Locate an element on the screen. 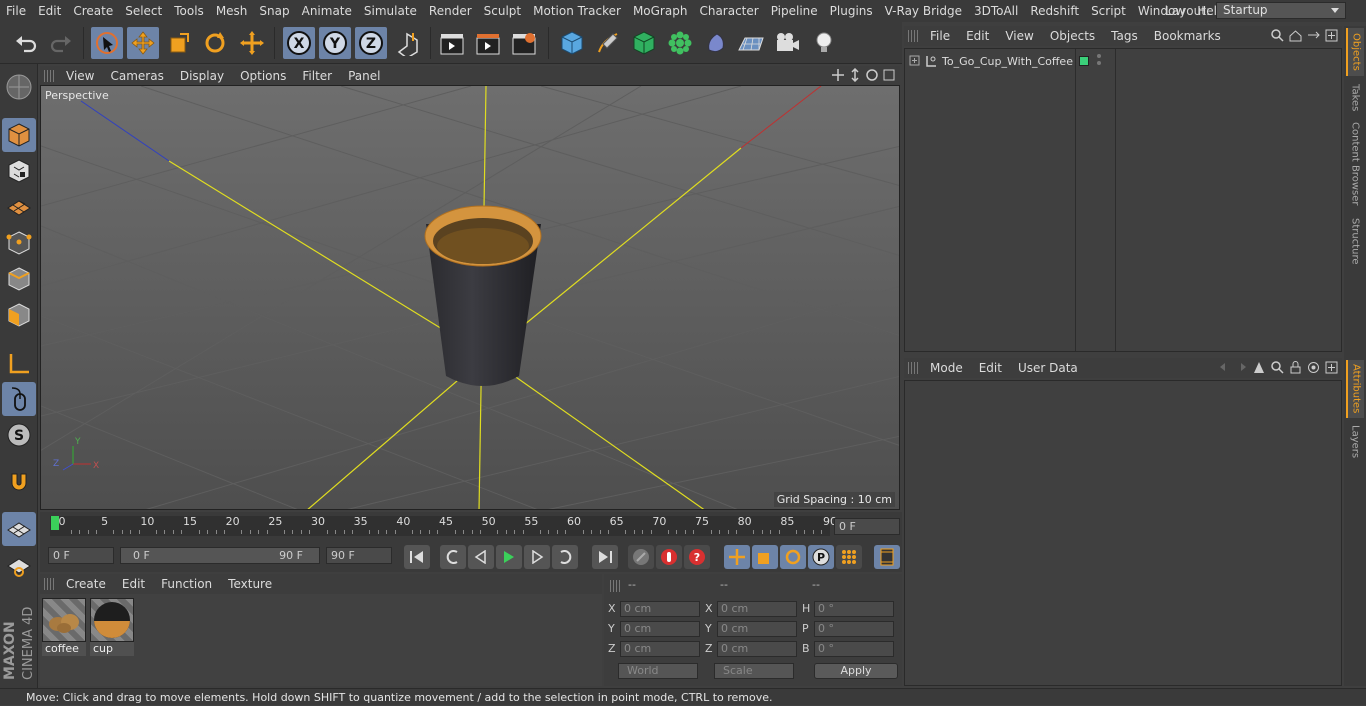  points-mode-icon is located at coordinates (19, 243).